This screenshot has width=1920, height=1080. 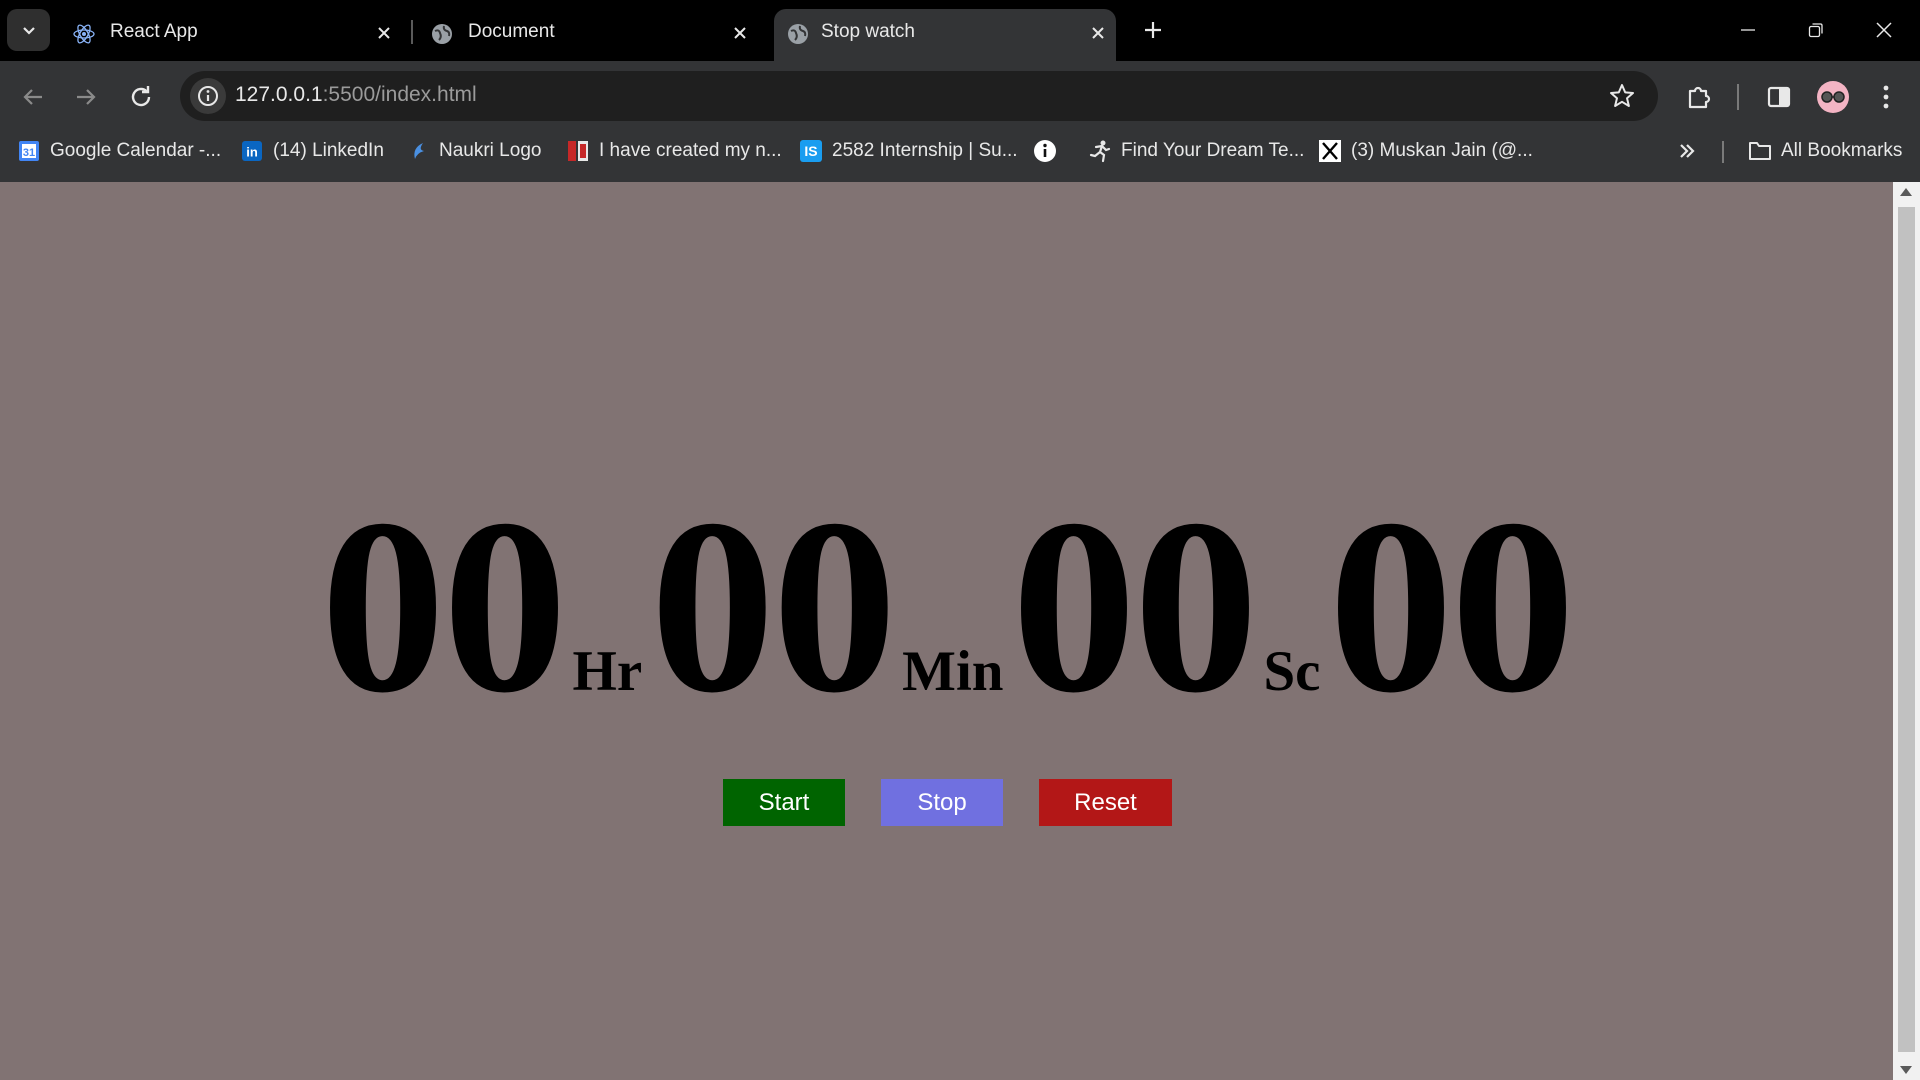 I want to click on bookmark-info, so click(x=1049, y=151).